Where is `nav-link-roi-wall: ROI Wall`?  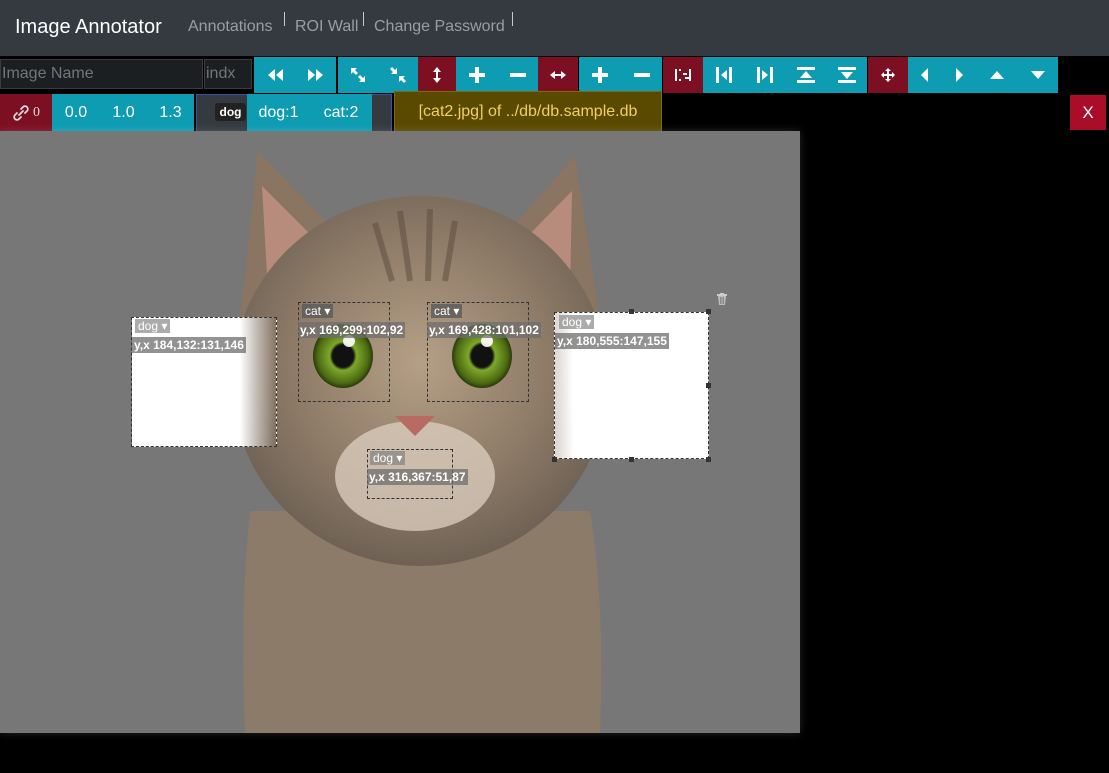 nav-link-roi-wall: ROI Wall is located at coordinates (326, 27).